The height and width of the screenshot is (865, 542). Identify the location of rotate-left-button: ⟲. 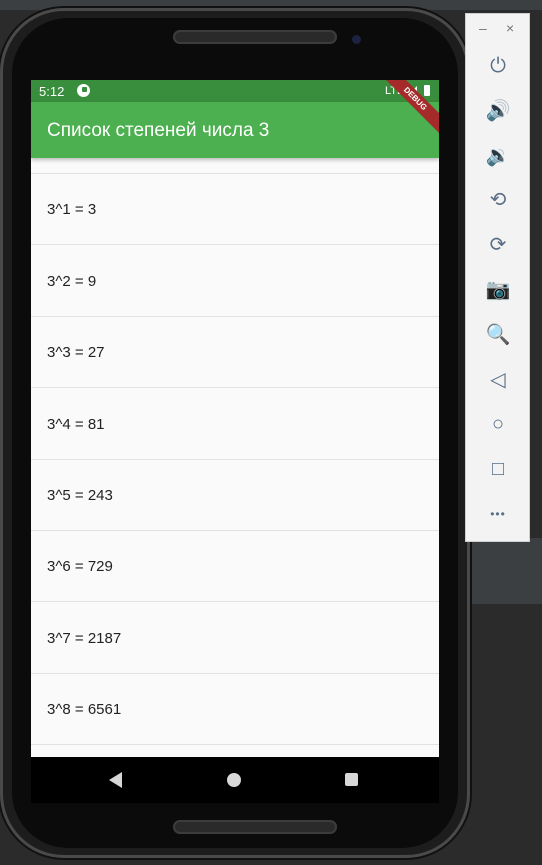
(498, 200).